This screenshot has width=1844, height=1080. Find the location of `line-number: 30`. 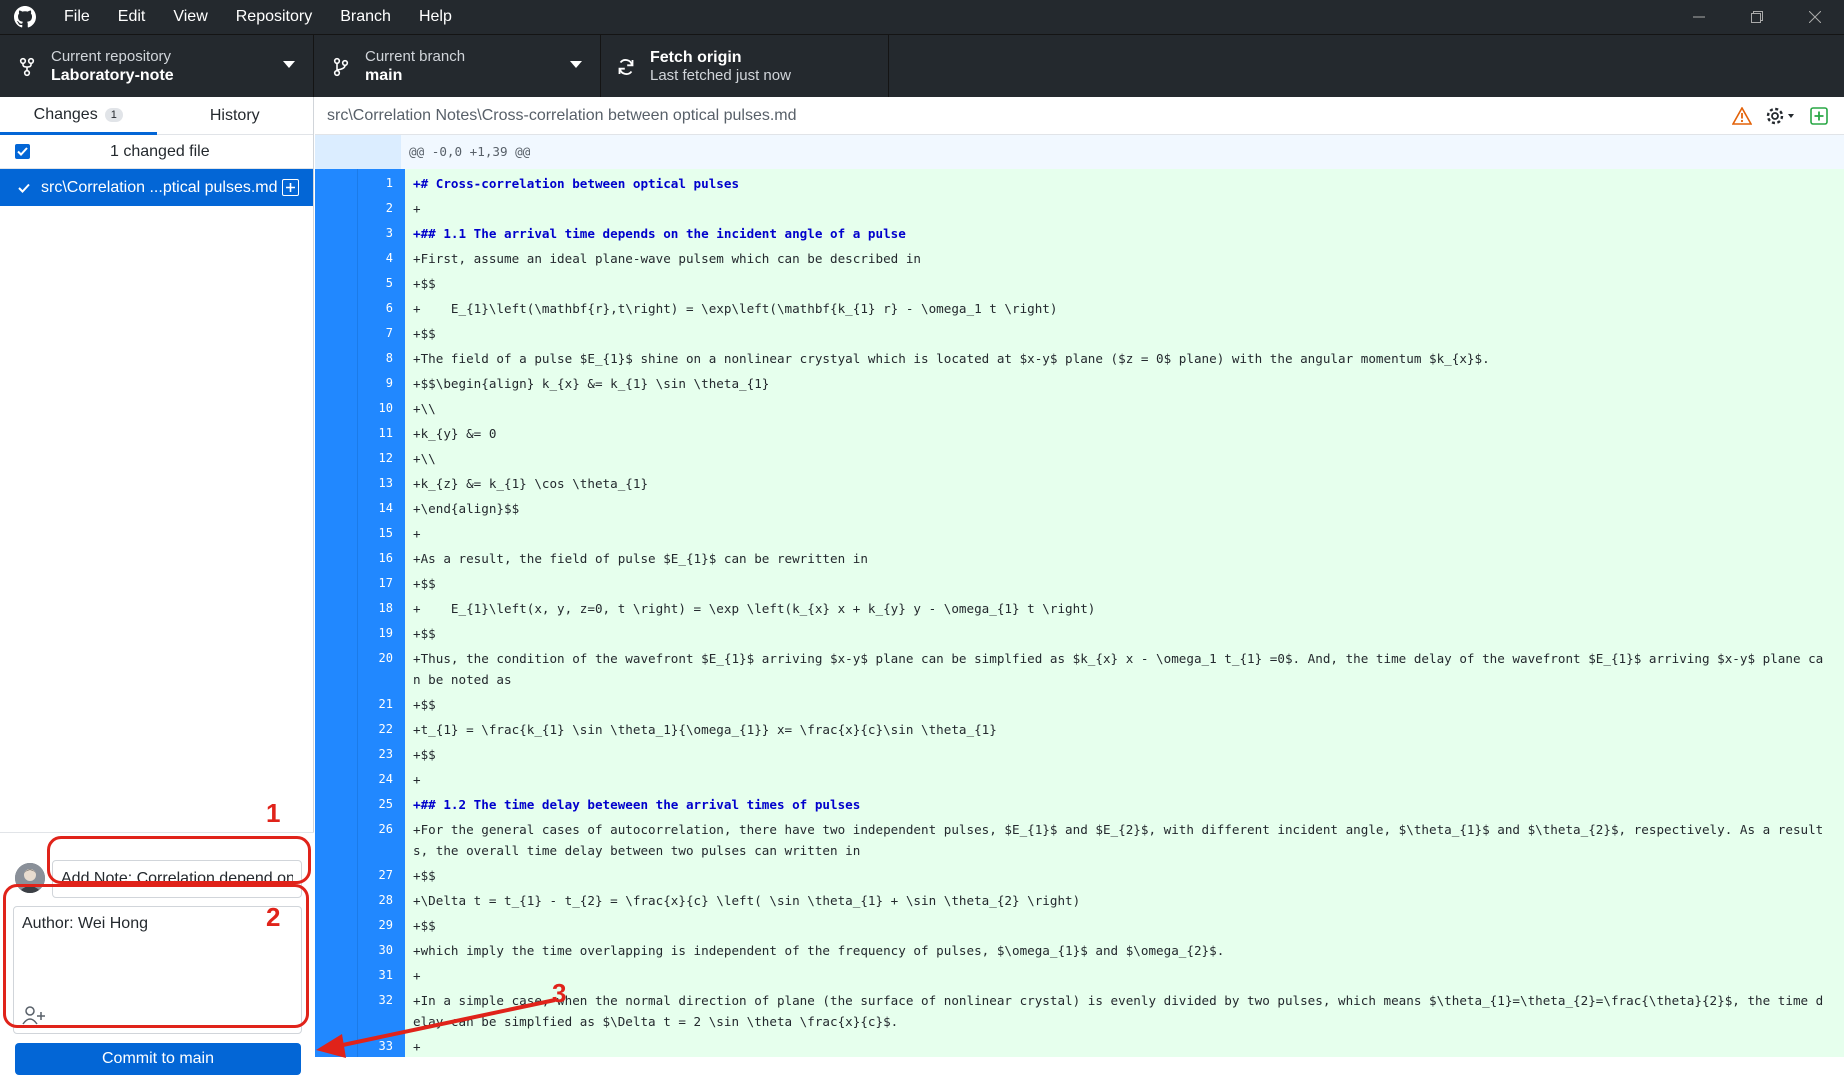

line-number: 30 is located at coordinates (379, 948).